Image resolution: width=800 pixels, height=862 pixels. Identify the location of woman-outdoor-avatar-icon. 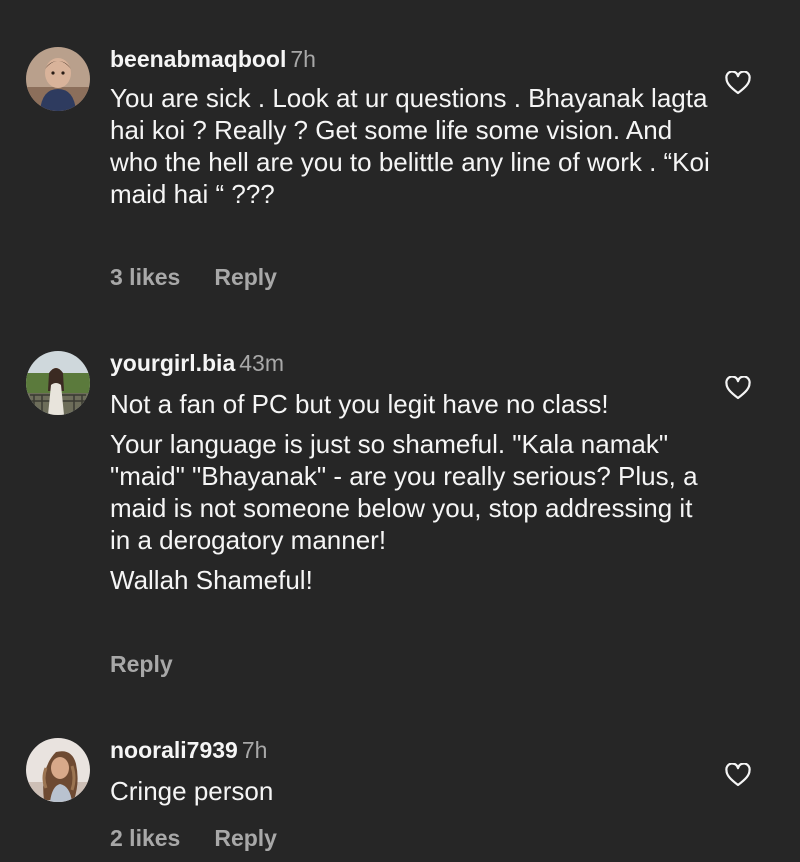
(58, 383).